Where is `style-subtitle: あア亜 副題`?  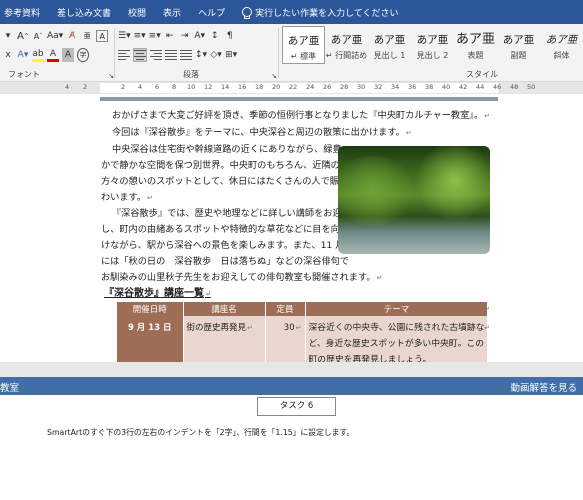 style-subtitle: あア亜 副題 is located at coordinates (518, 45).